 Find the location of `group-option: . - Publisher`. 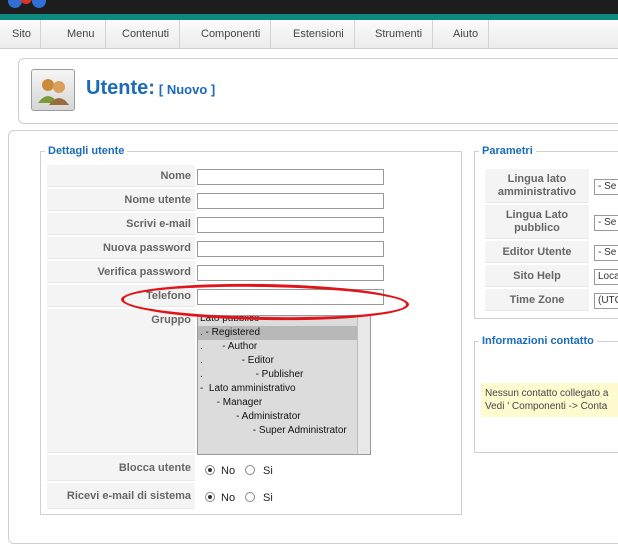

group-option: . - Publisher is located at coordinates (284, 375).